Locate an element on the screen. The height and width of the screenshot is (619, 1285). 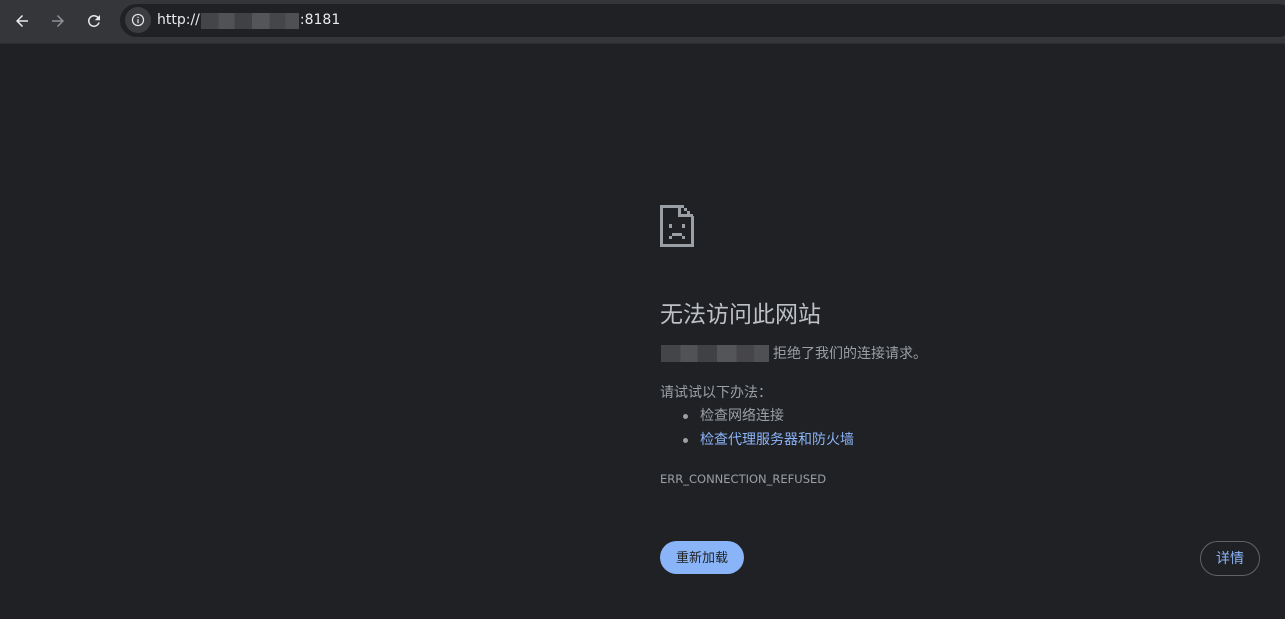
error-description: 拒绝了我们的连接请求。 is located at coordinates (793, 353).